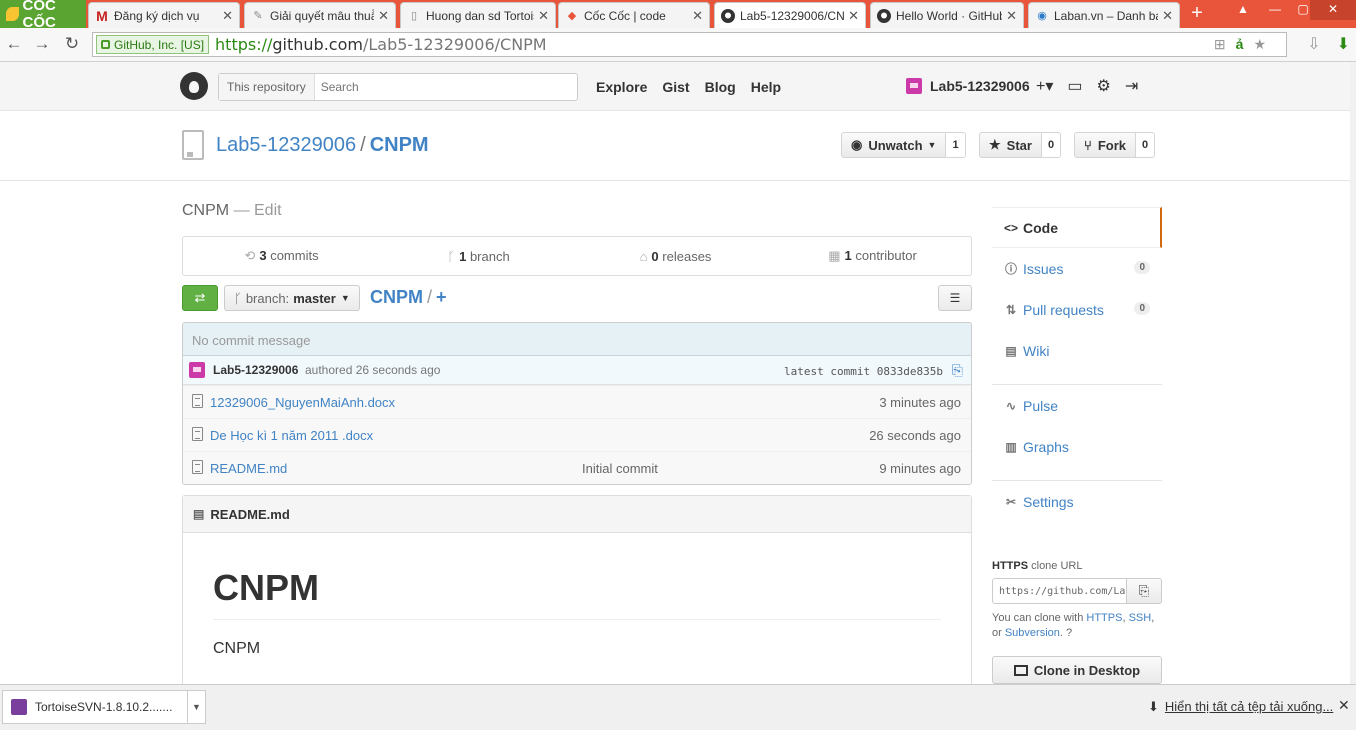  Describe the element at coordinates (1011, 309) in the screenshot. I see `pull-request-icon: ⇅` at that location.